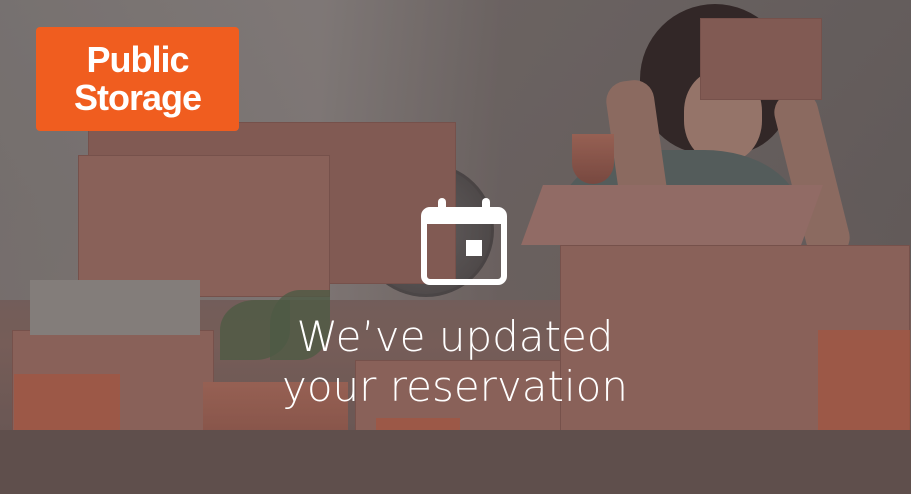 This screenshot has height=494, width=911. I want to click on logo-text-line2: Storage, so click(137, 97).